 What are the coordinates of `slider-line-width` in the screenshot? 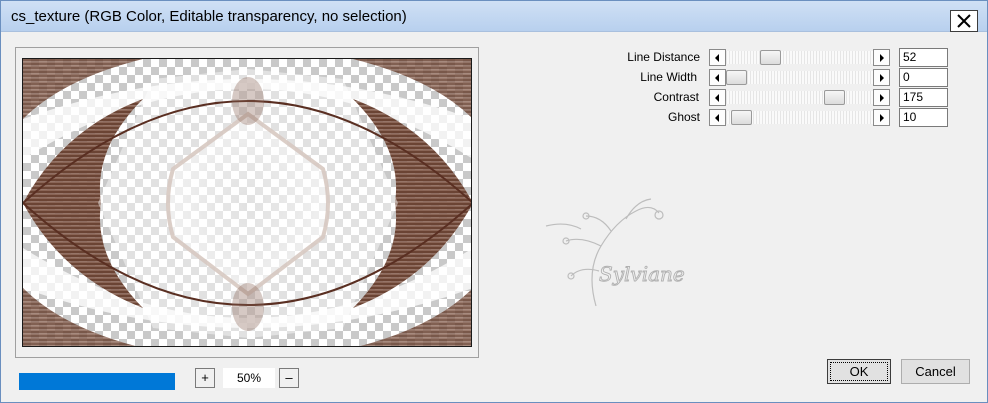 It's located at (799, 77).